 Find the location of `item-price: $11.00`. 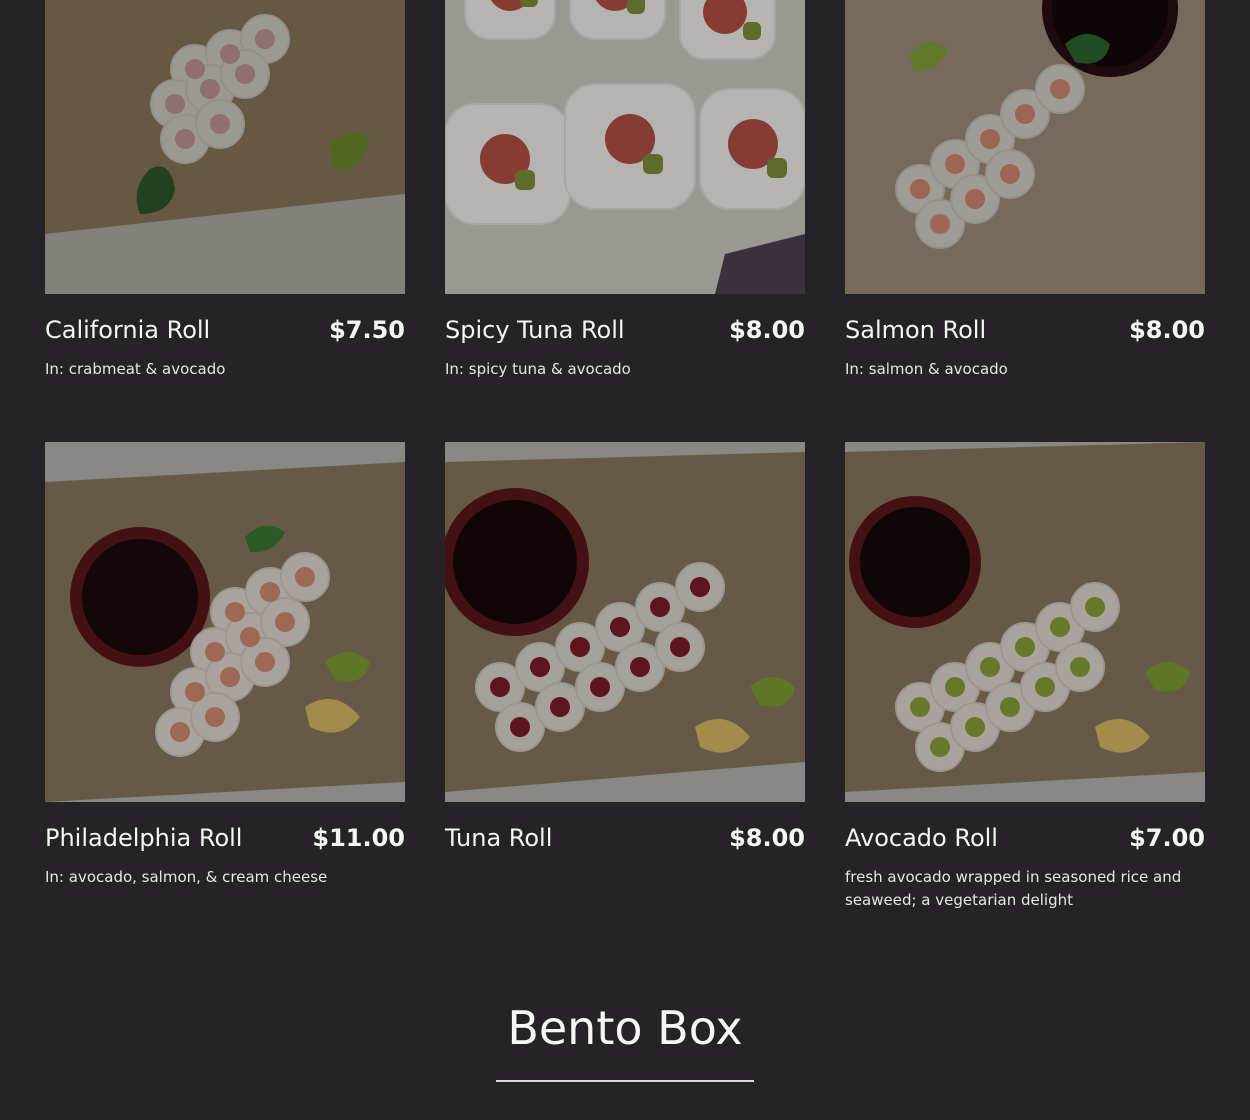

item-price: $11.00 is located at coordinates (358, 838).